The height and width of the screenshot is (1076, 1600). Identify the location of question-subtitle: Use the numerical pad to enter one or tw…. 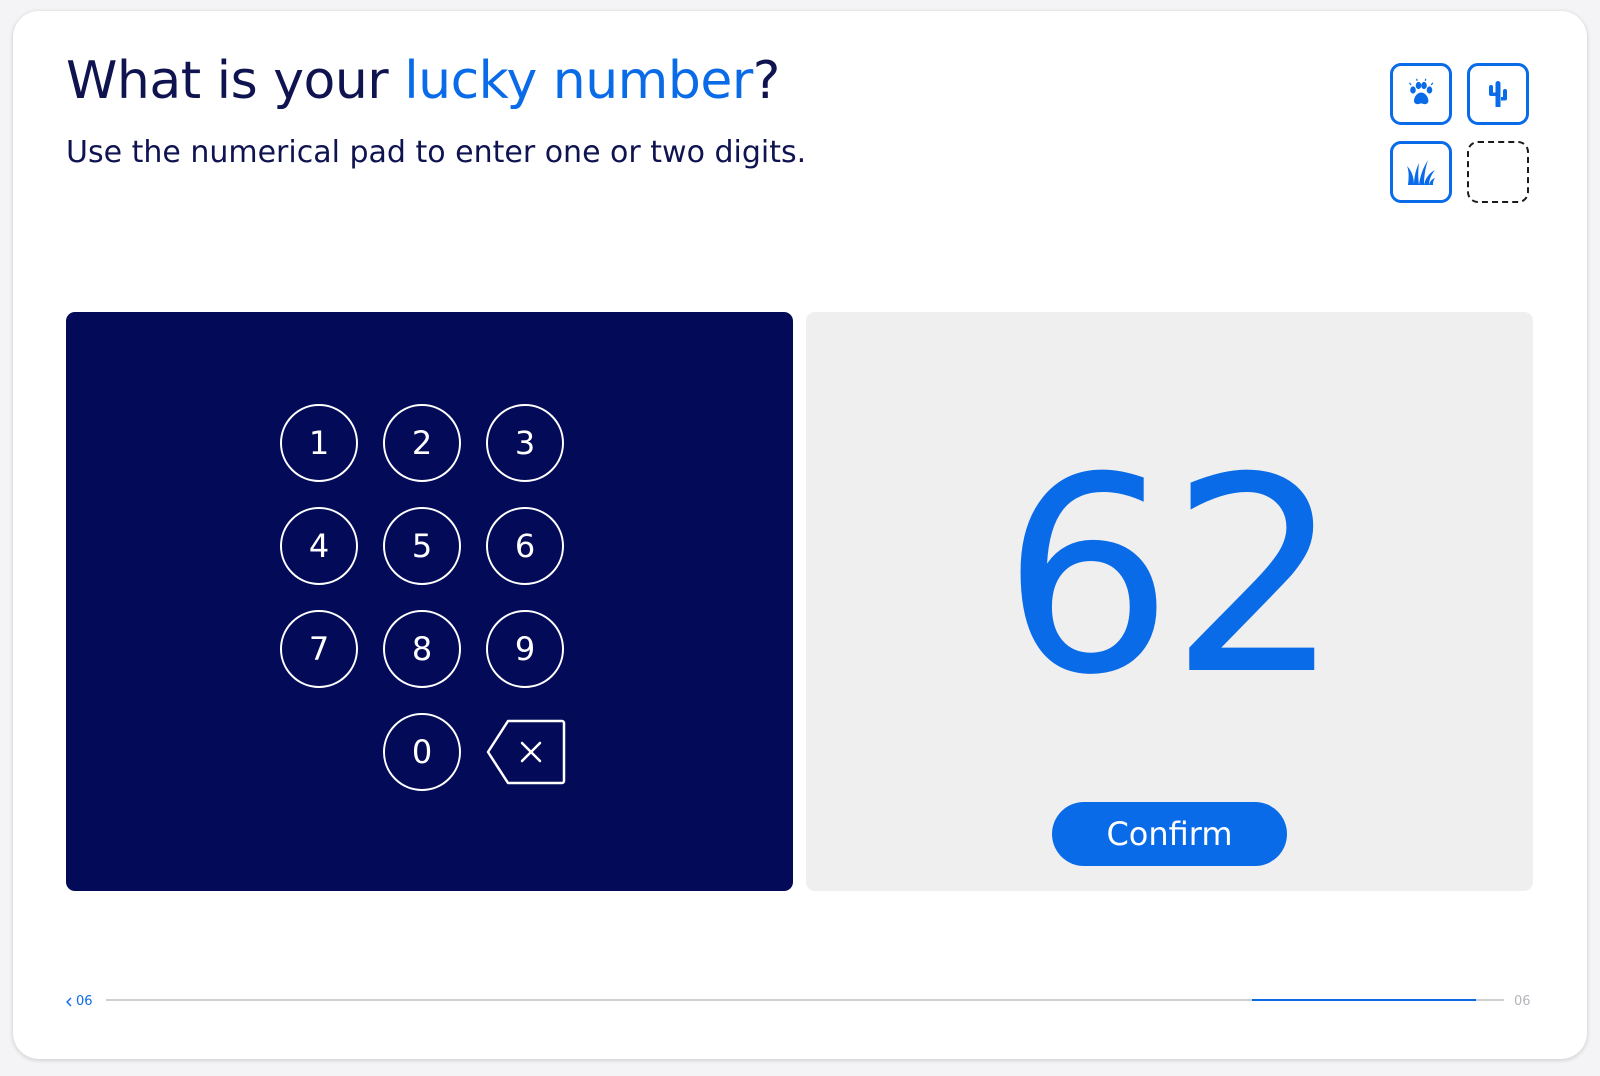
(436, 152).